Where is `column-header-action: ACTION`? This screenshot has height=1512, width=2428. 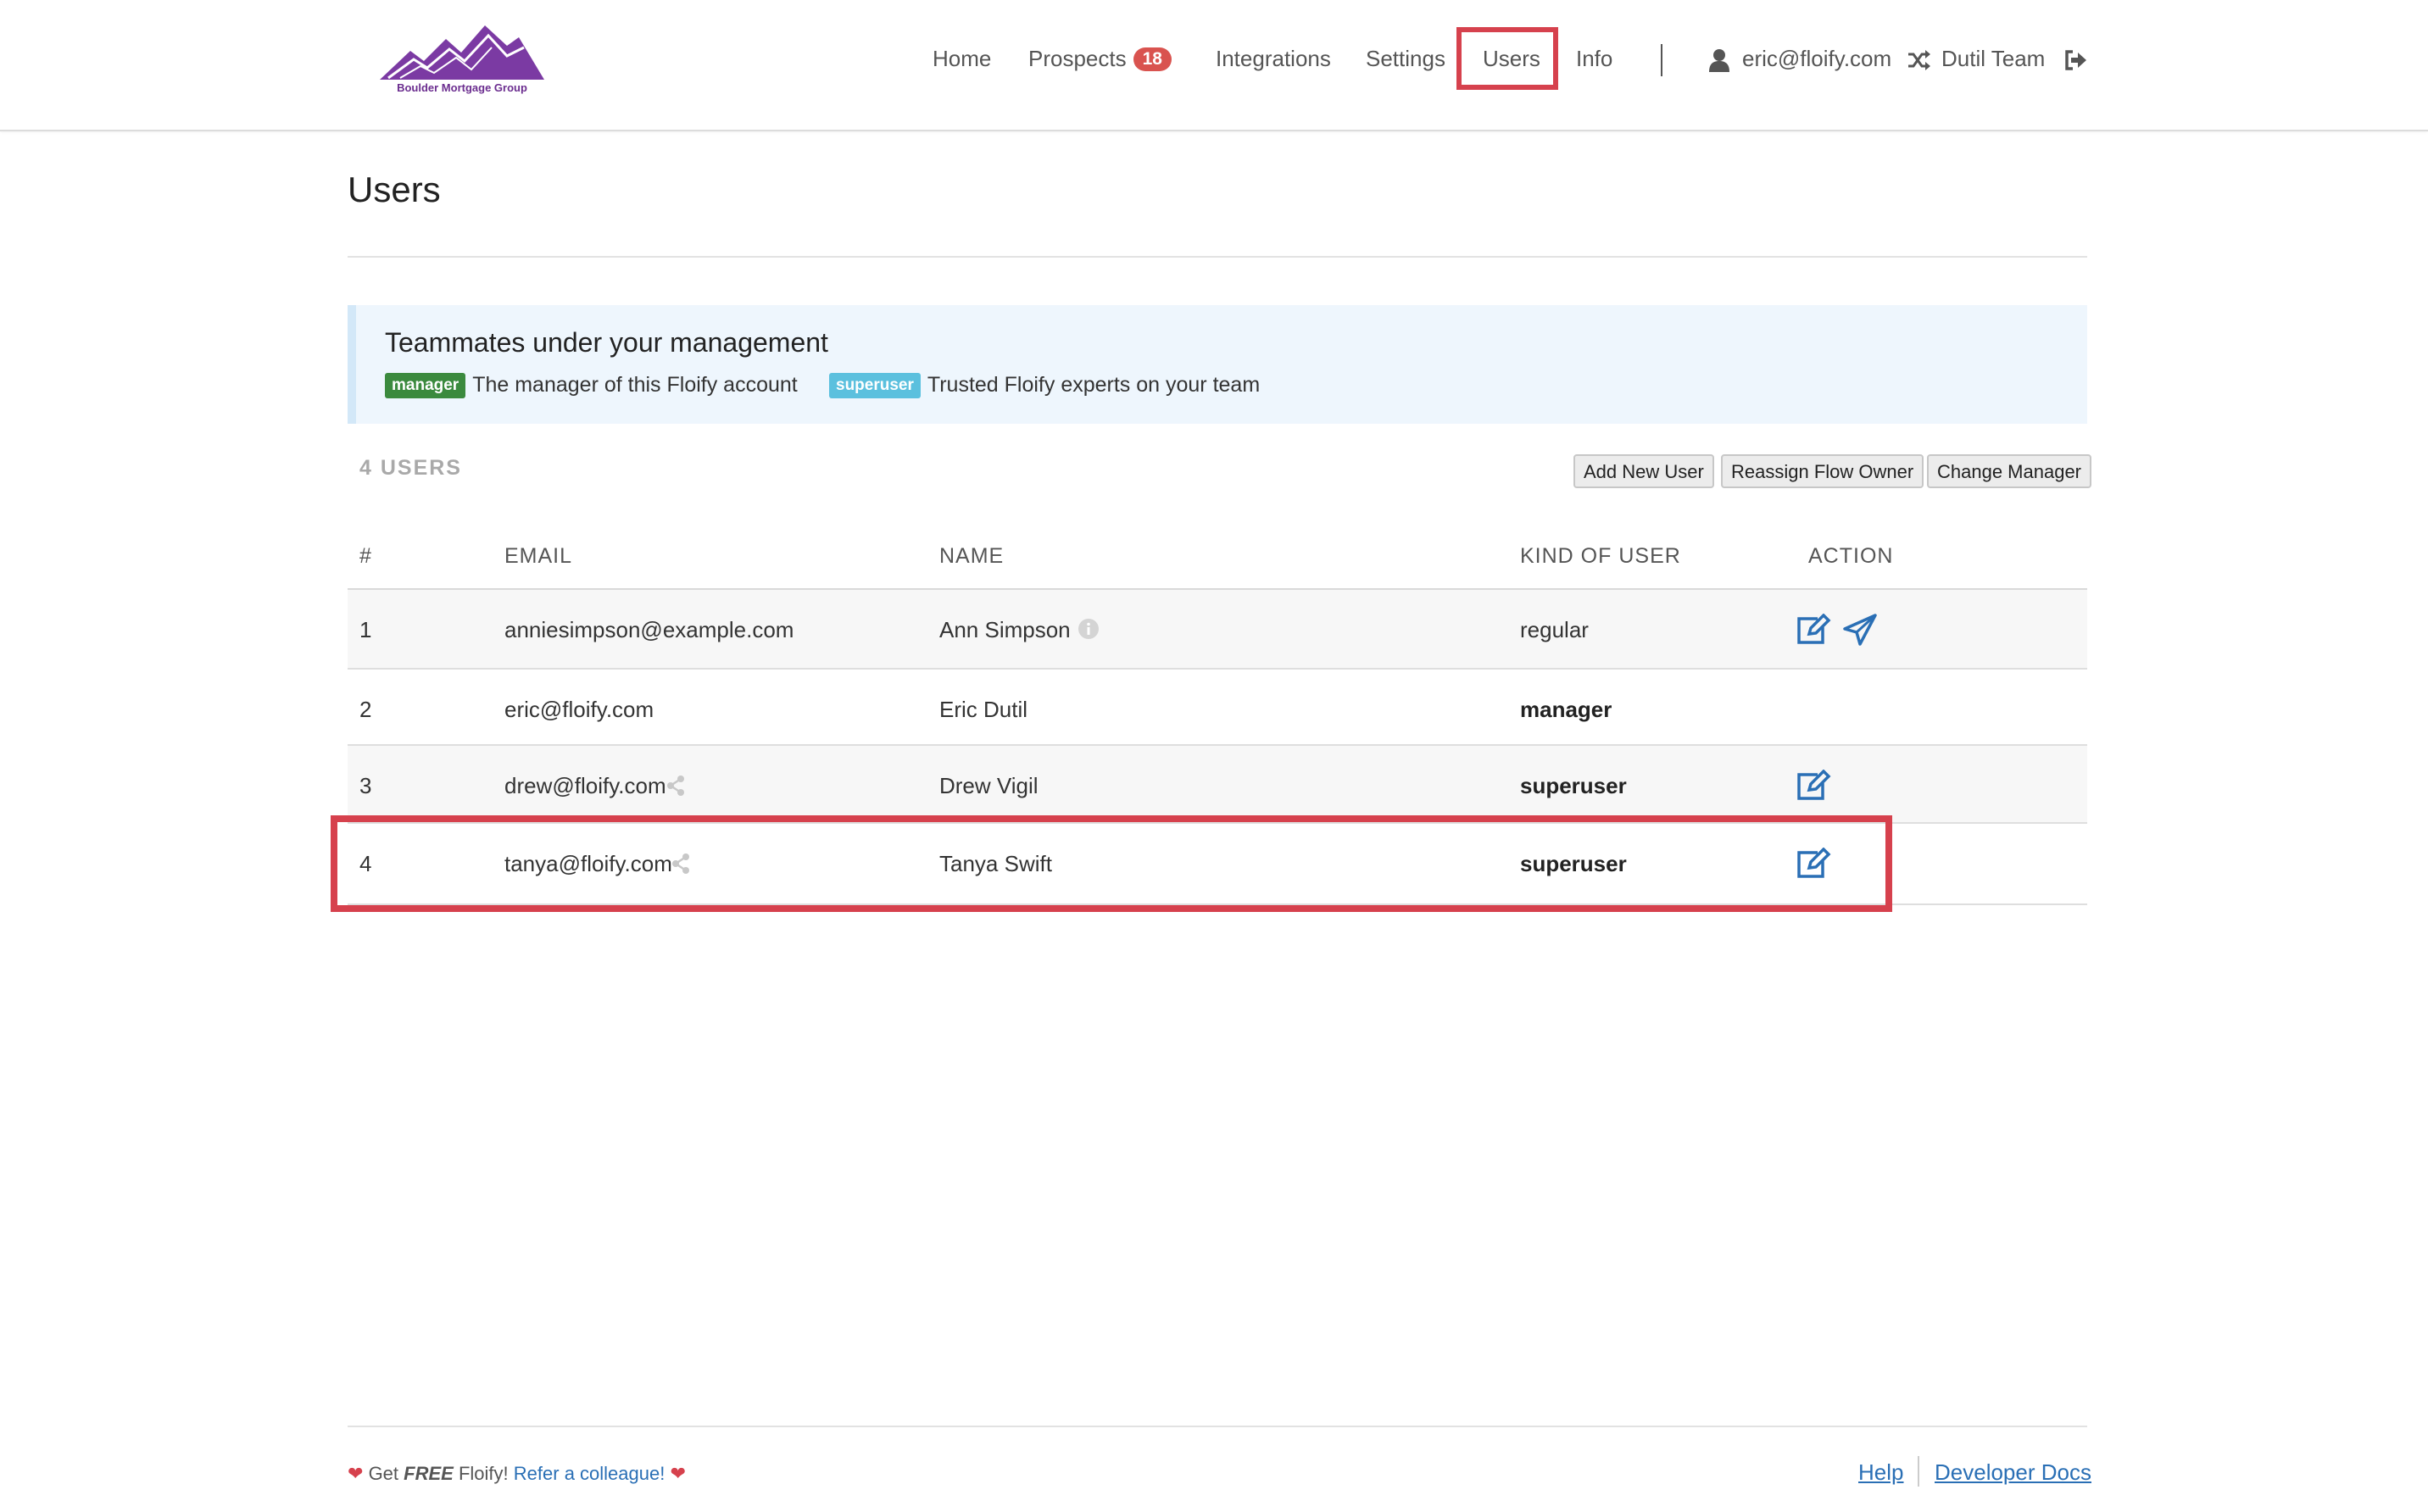
column-header-action: ACTION is located at coordinates (1851, 556).